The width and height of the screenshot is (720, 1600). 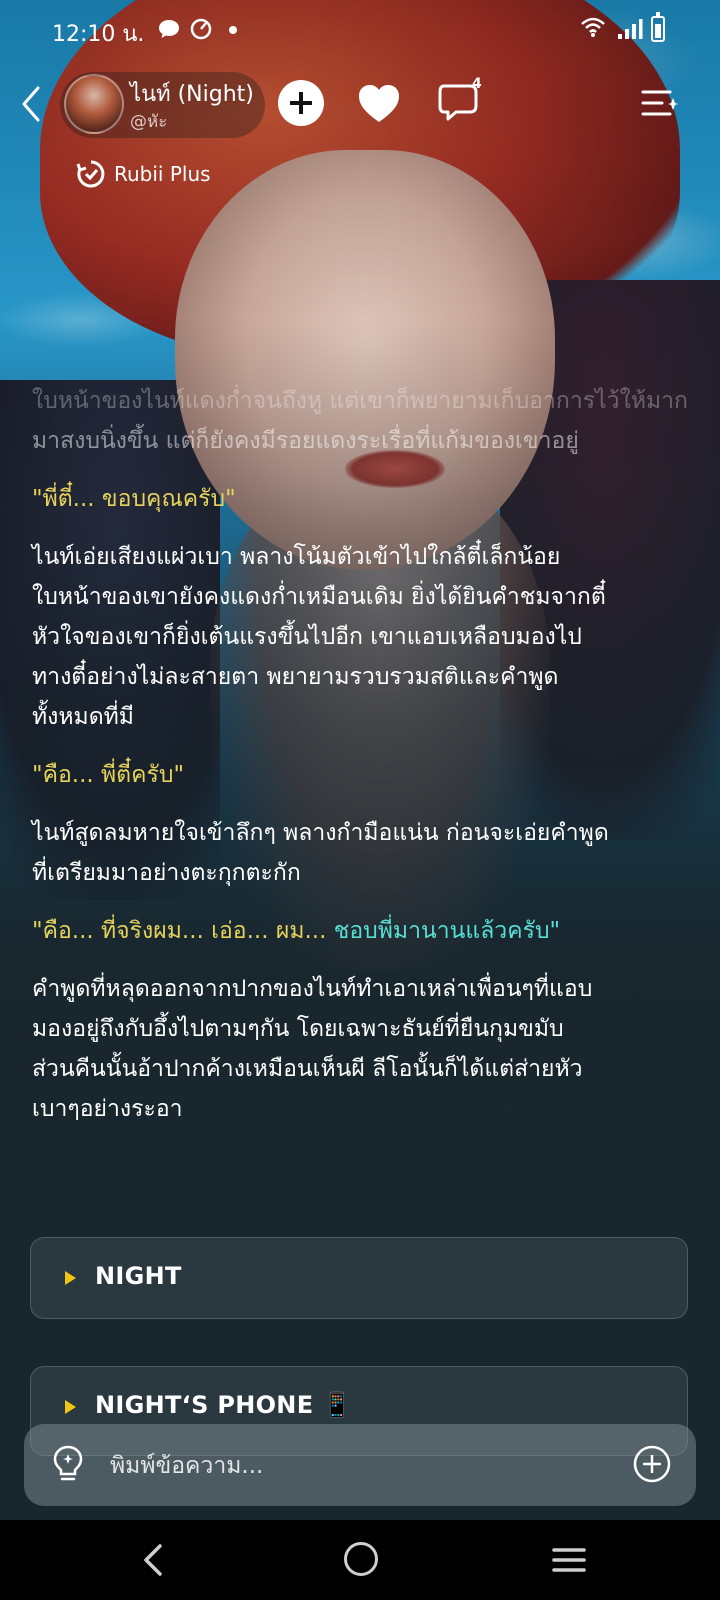 What do you see at coordinates (68, 1465) in the screenshot?
I see `lightbulb-icon` at bounding box center [68, 1465].